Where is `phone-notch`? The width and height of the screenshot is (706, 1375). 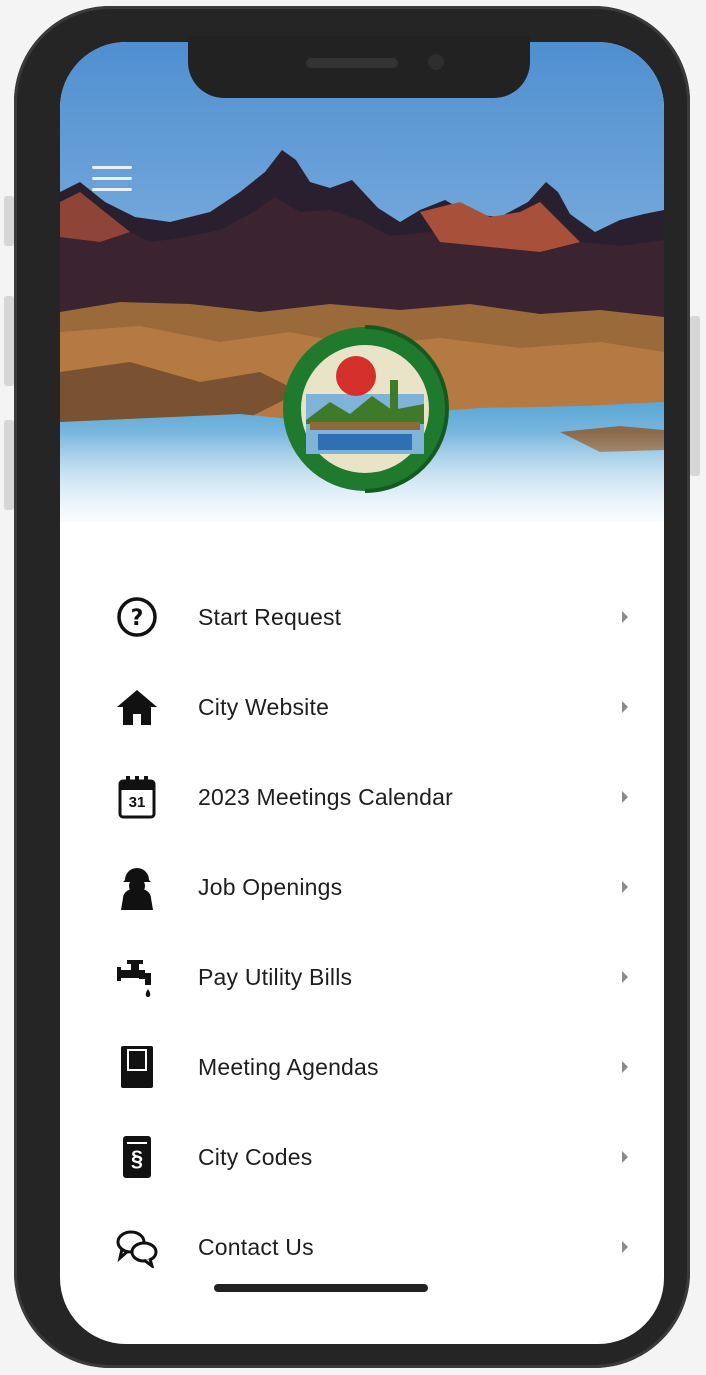
phone-notch is located at coordinates (359, 67).